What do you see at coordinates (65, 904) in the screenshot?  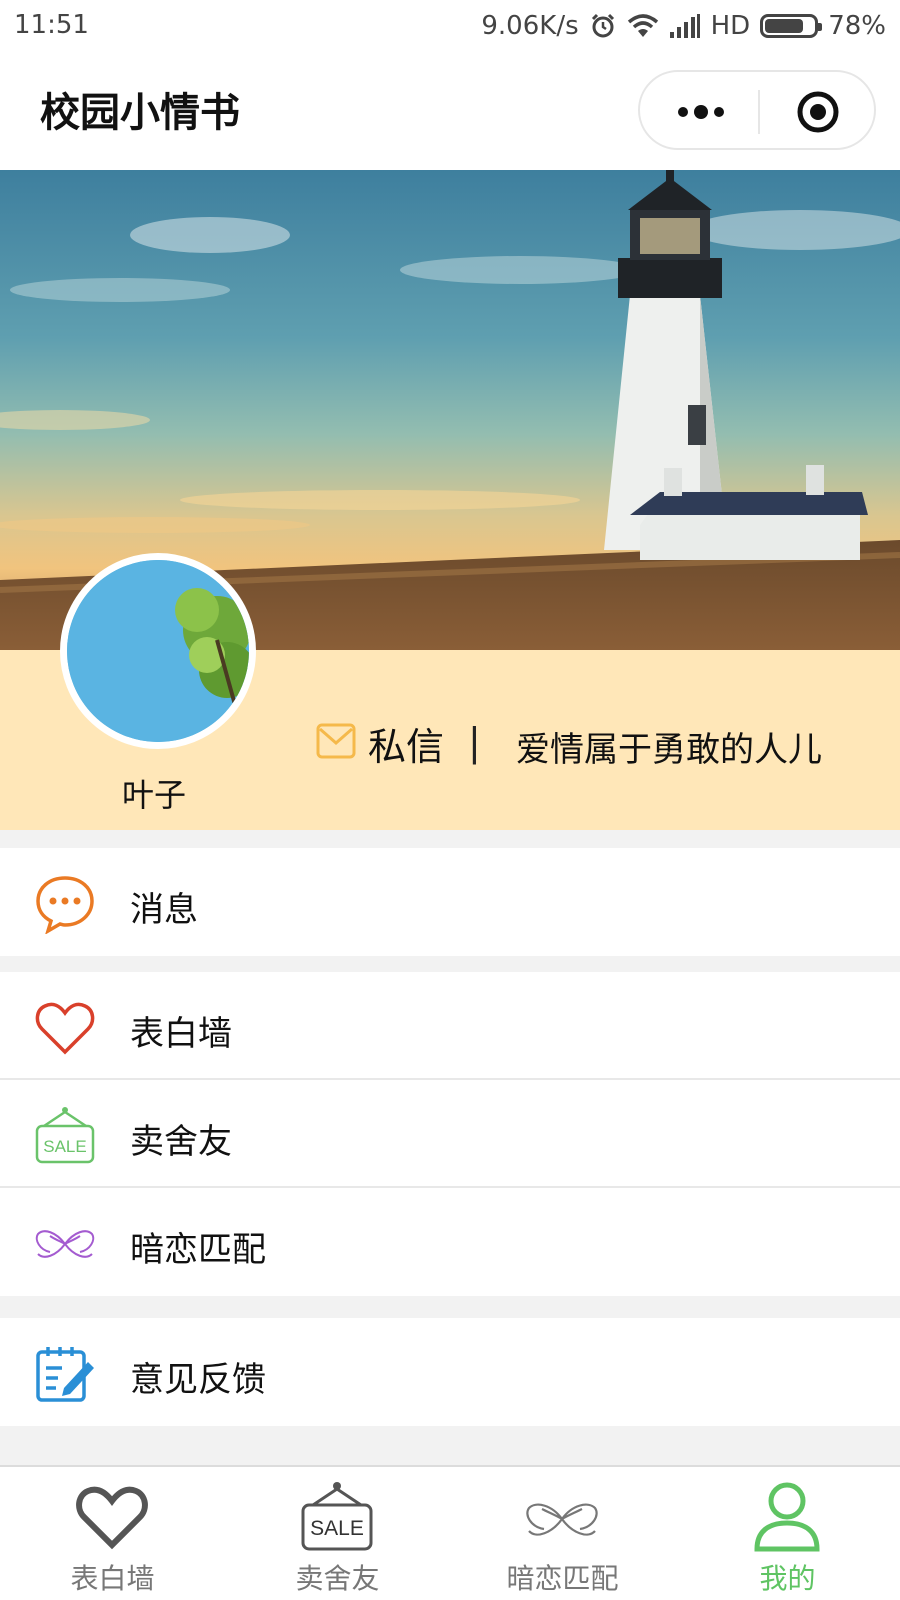 I see `chat-bubble-icon` at bounding box center [65, 904].